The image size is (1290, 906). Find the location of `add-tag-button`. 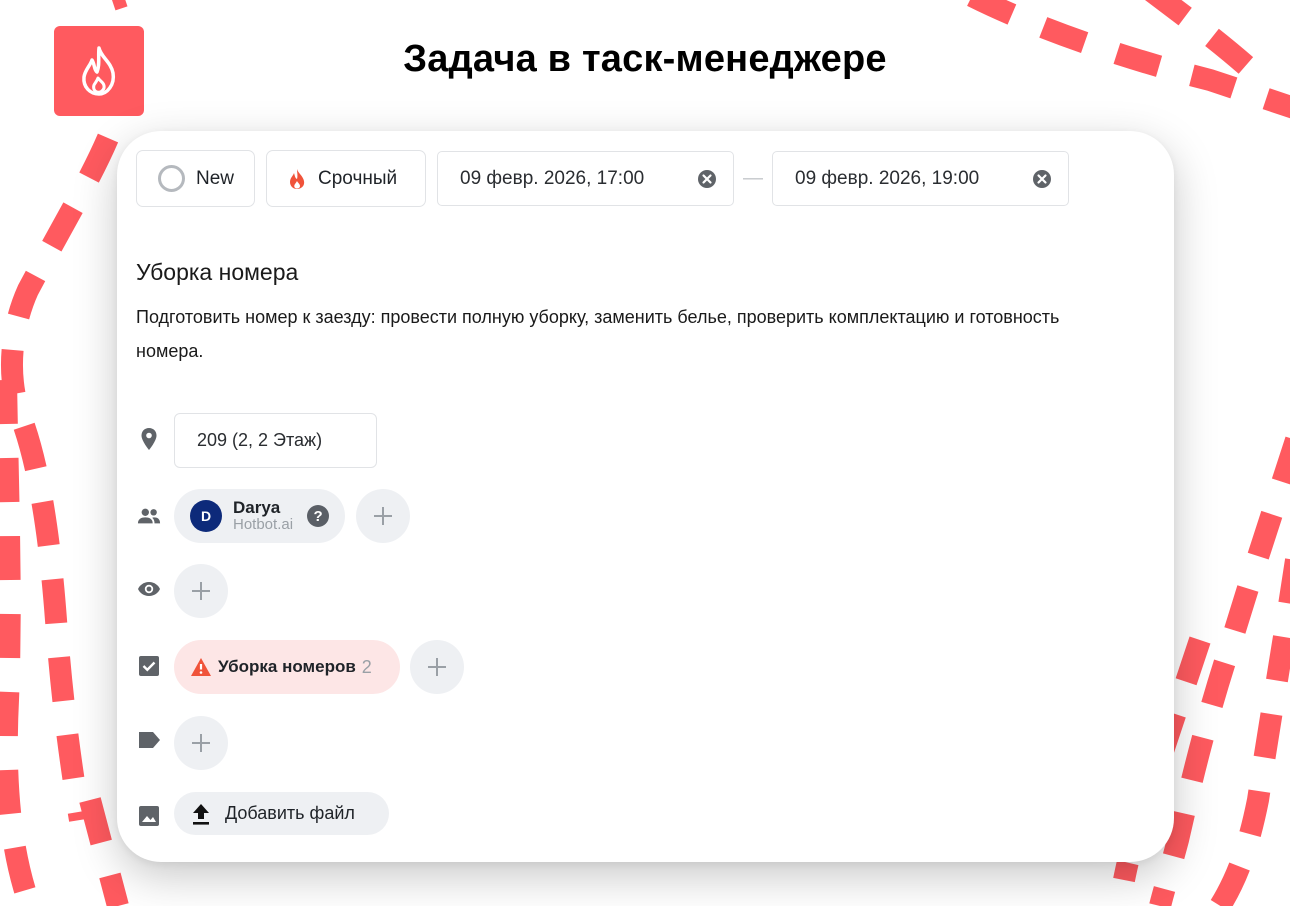

add-tag-button is located at coordinates (201, 743).